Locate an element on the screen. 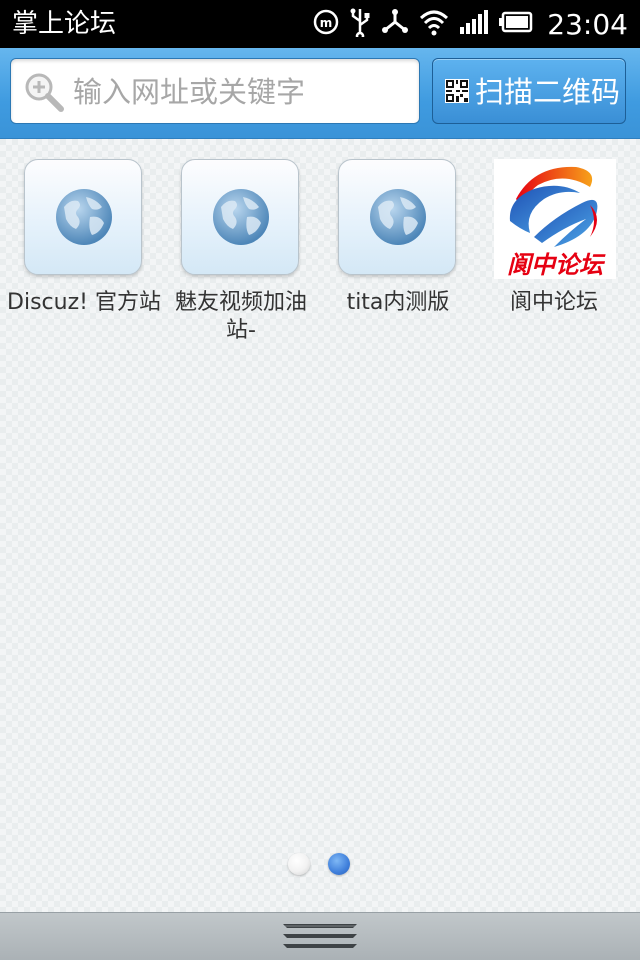 The width and height of the screenshot is (640, 960). share-icon is located at coordinates (395, 24).